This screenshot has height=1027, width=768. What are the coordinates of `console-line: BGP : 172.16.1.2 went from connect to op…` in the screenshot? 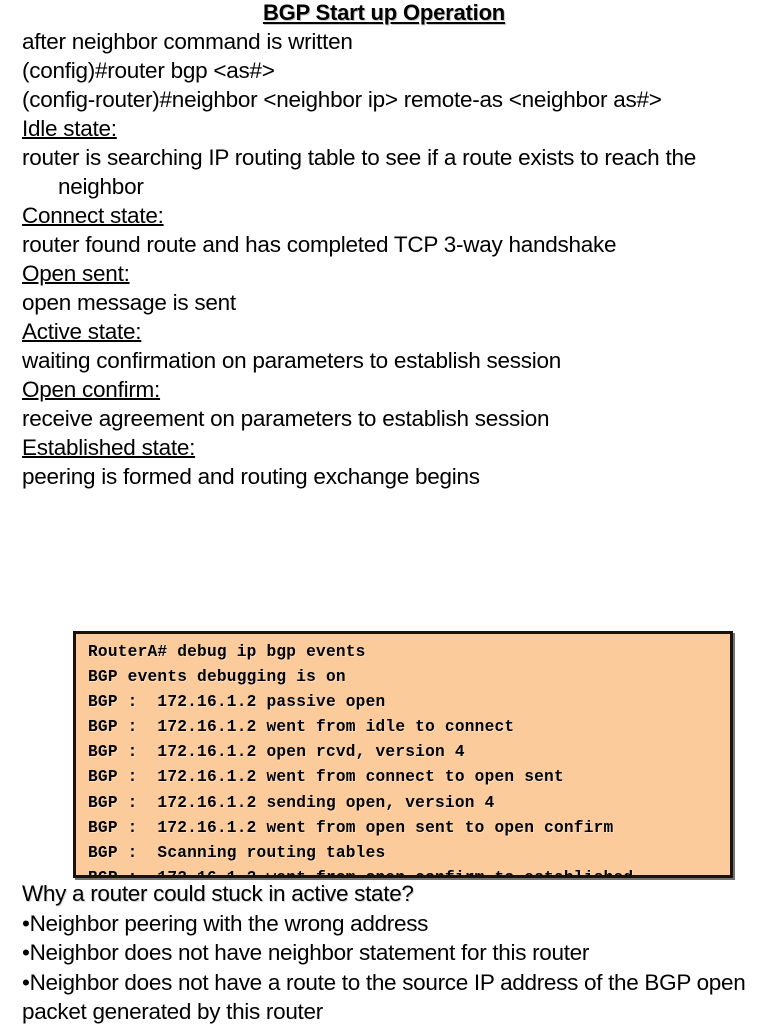 It's located at (326, 777).